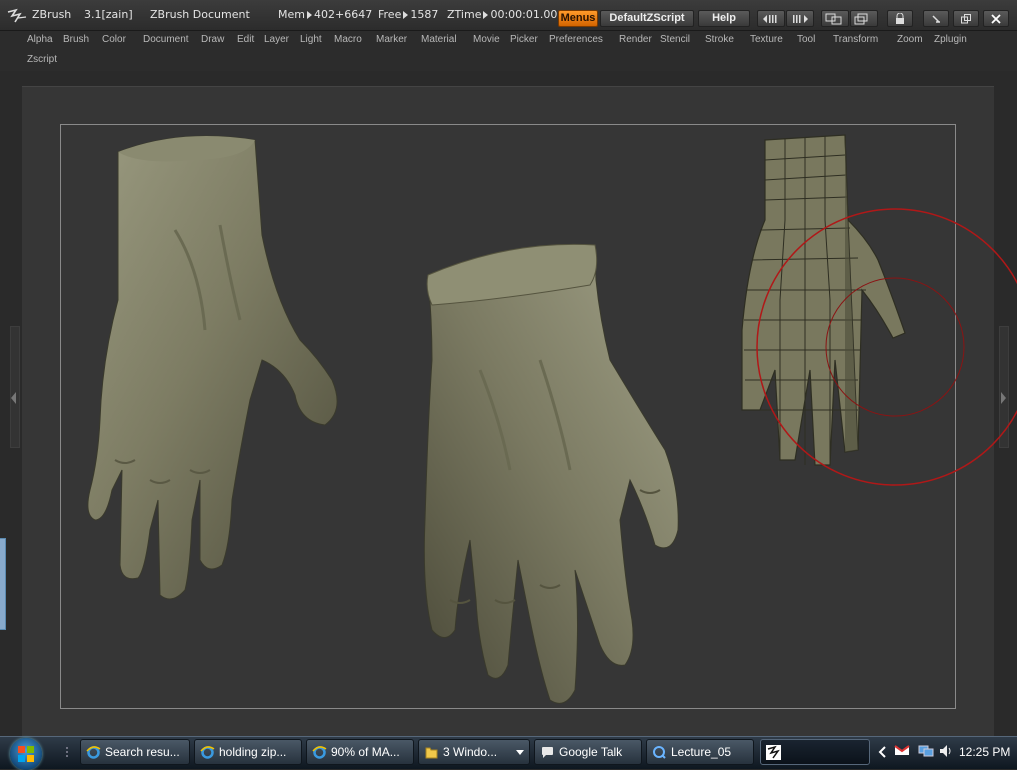  I want to click on task-label: Lecture_05, so click(701, 752).